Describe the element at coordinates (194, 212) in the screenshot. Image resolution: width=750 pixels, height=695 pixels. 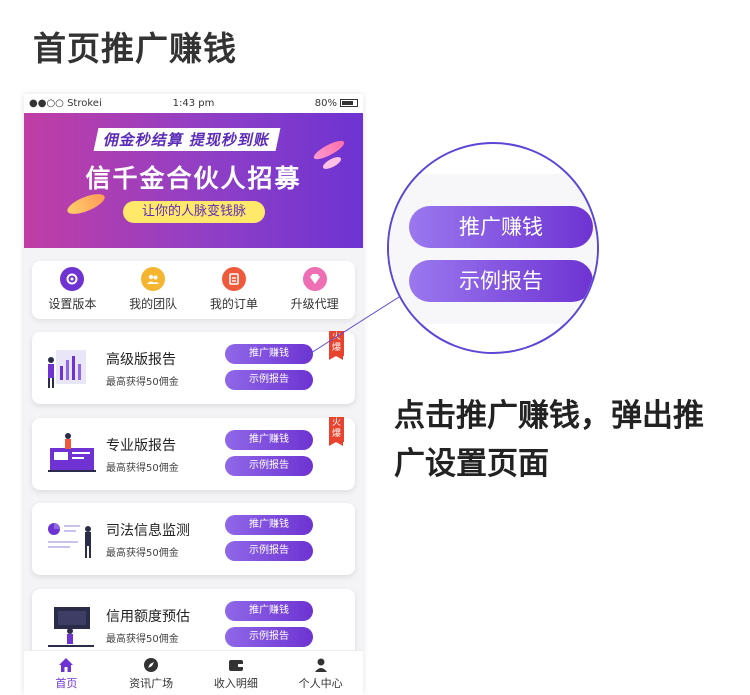
I see `banner-subline: 让你的人脉变钱脉` at that location.